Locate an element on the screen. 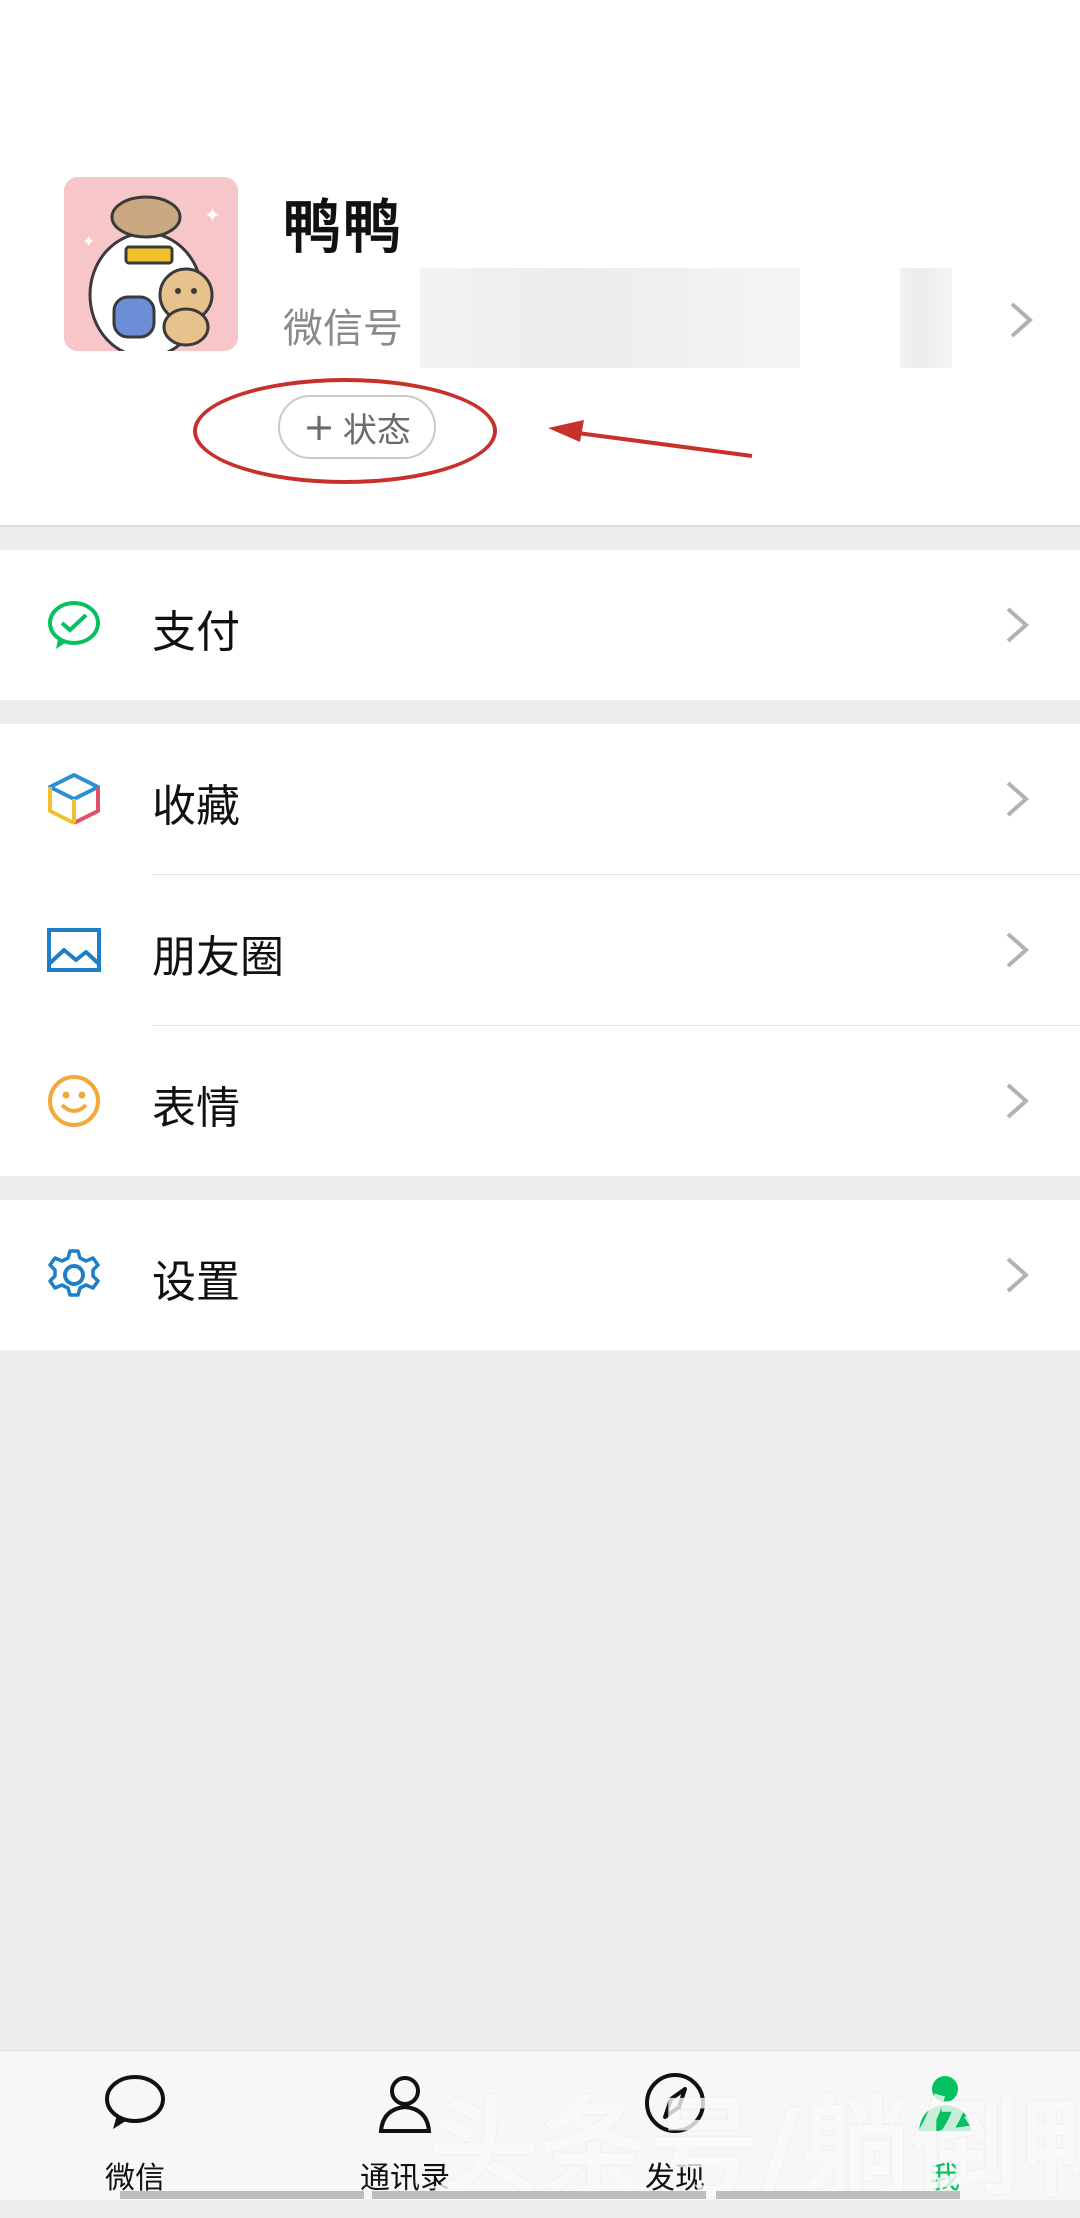  menu-item-label: 设置 is located at coordinates (196, 1282).